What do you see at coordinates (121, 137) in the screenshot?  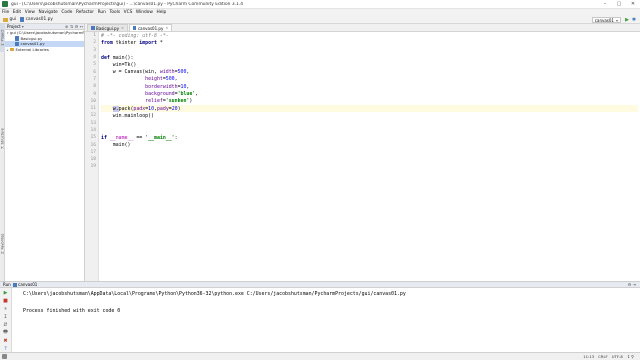 I see `code-token: __name__` at bounding box center [121, 137].